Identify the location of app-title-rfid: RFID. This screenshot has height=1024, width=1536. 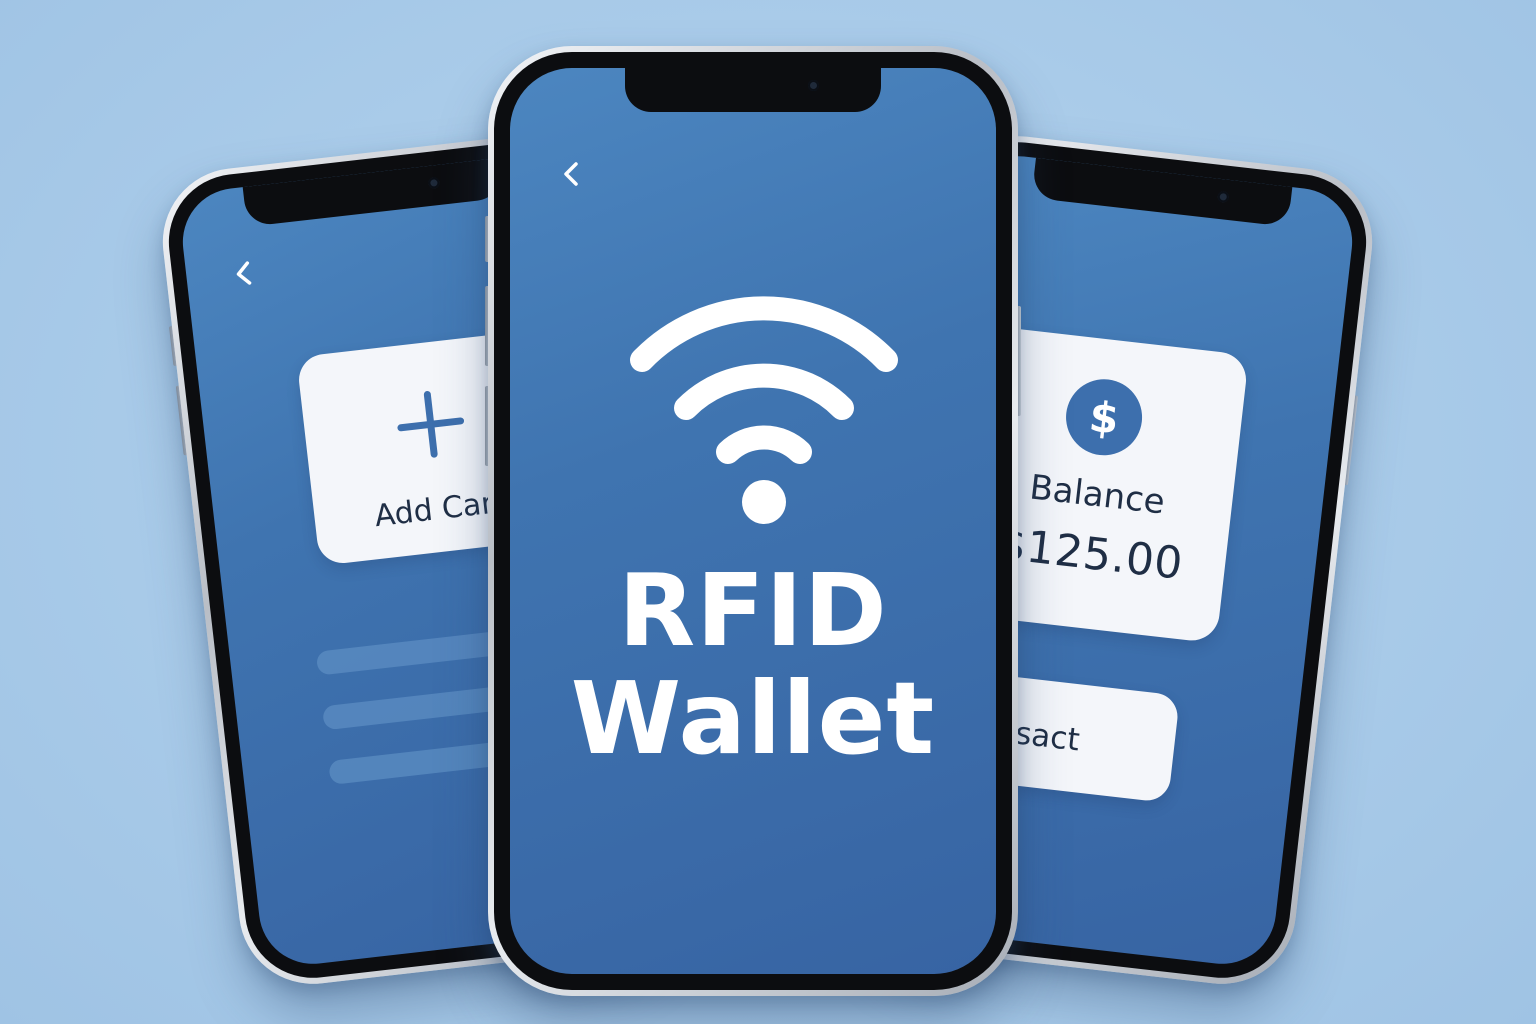
(753, 610).